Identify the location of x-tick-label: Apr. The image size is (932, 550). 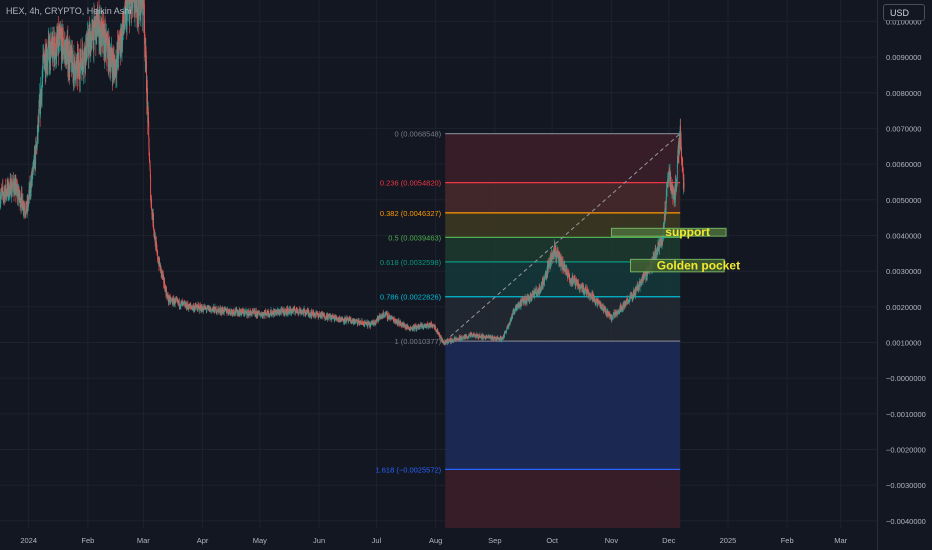
(203, 540).